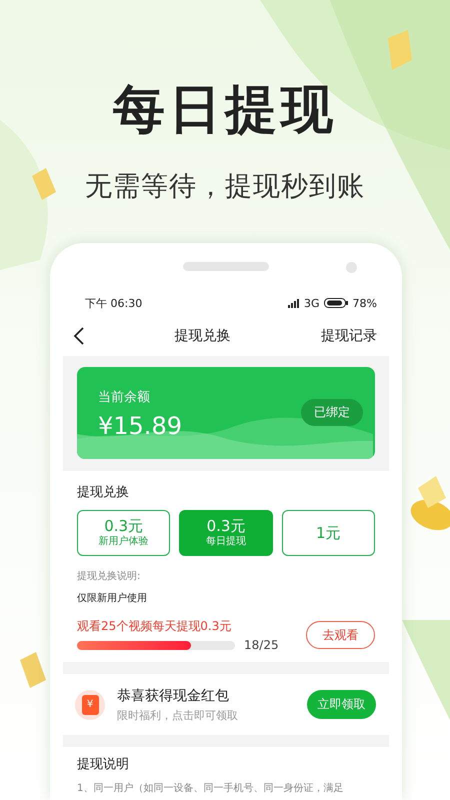  What do you see at coordinates (261, 645) in the screenshot?
I see `progress-count: 18/25` at bounding box center [261, 645].